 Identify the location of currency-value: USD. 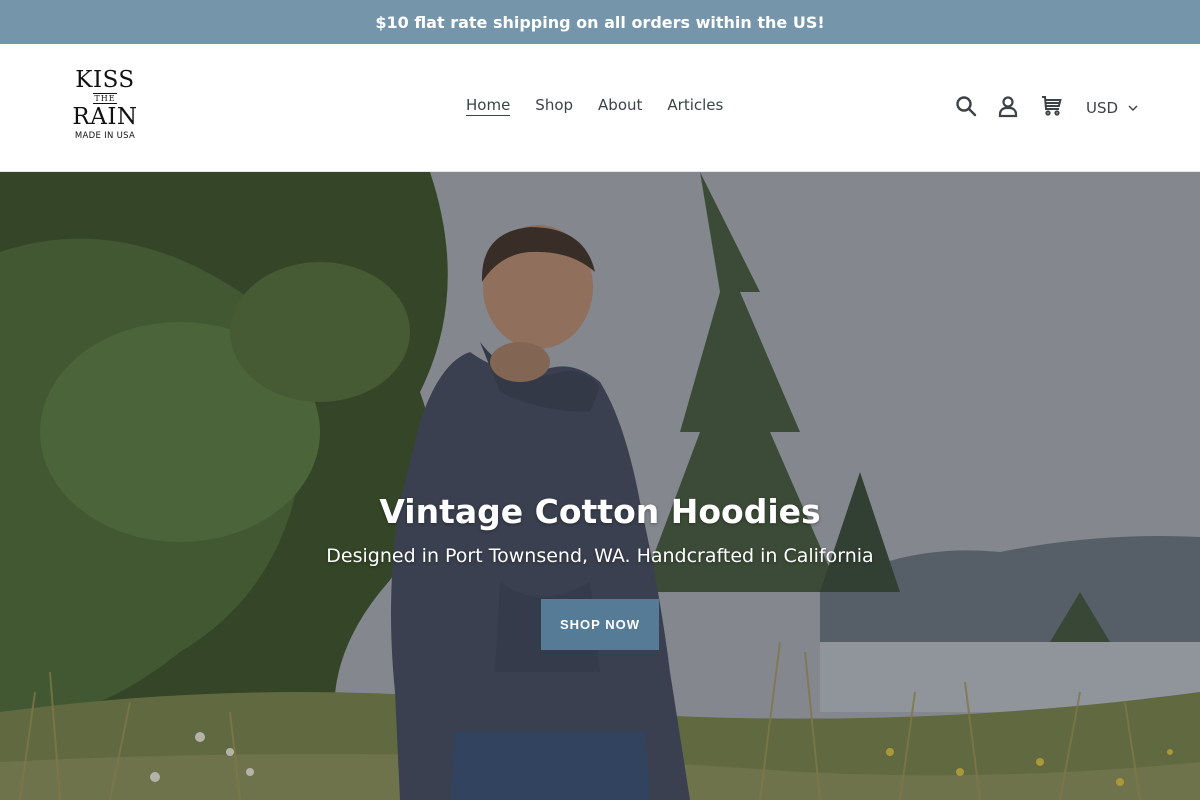
(1102, 108).